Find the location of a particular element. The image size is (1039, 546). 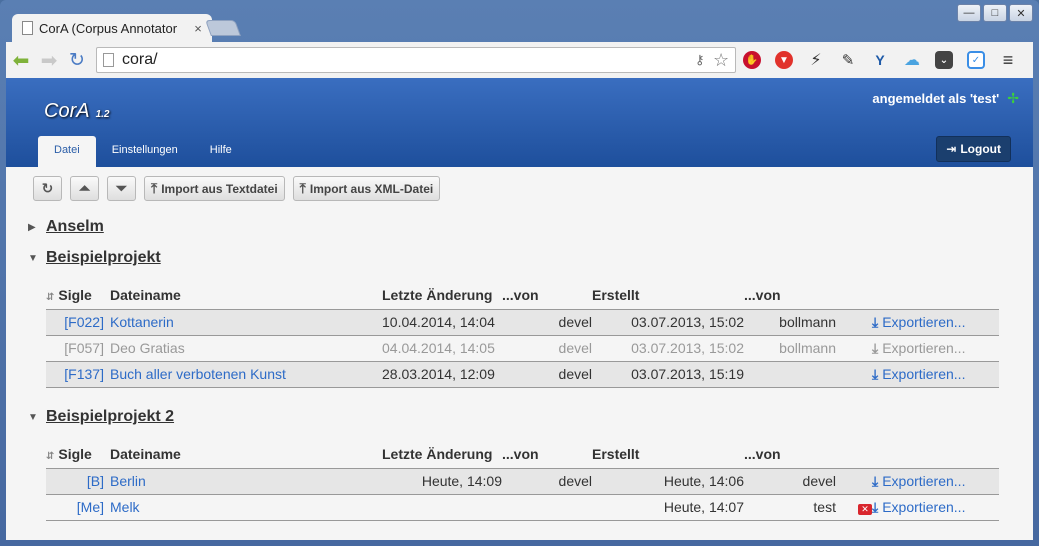

file-created: 03.07.2013, 15:19 is located at coordinates (668, 374).